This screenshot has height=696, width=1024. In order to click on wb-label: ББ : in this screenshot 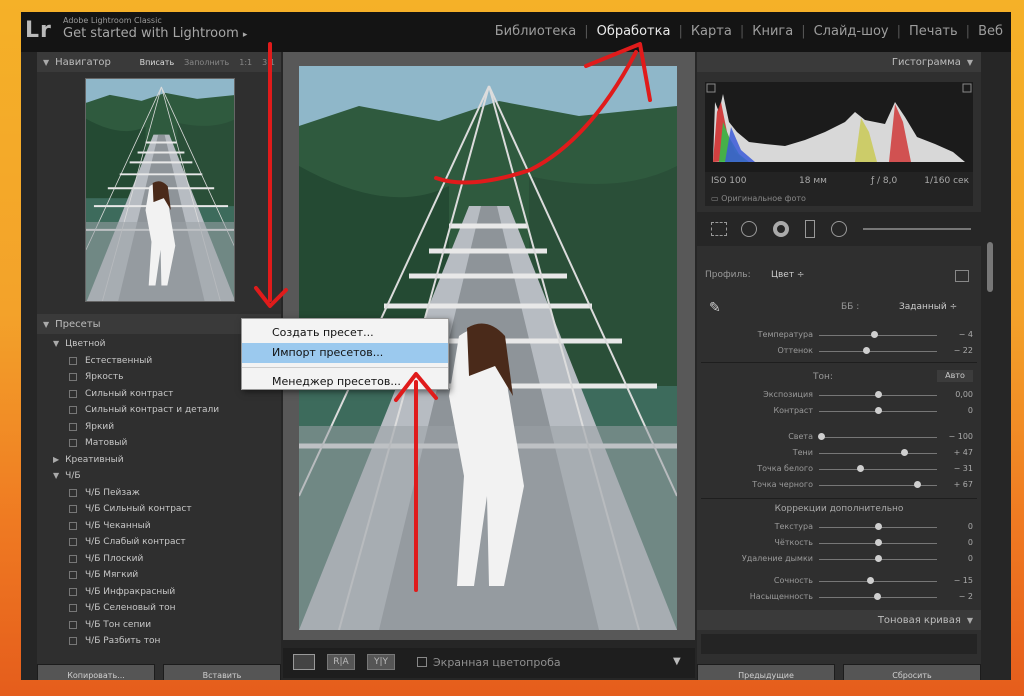, I will do `click(850, 307)`.